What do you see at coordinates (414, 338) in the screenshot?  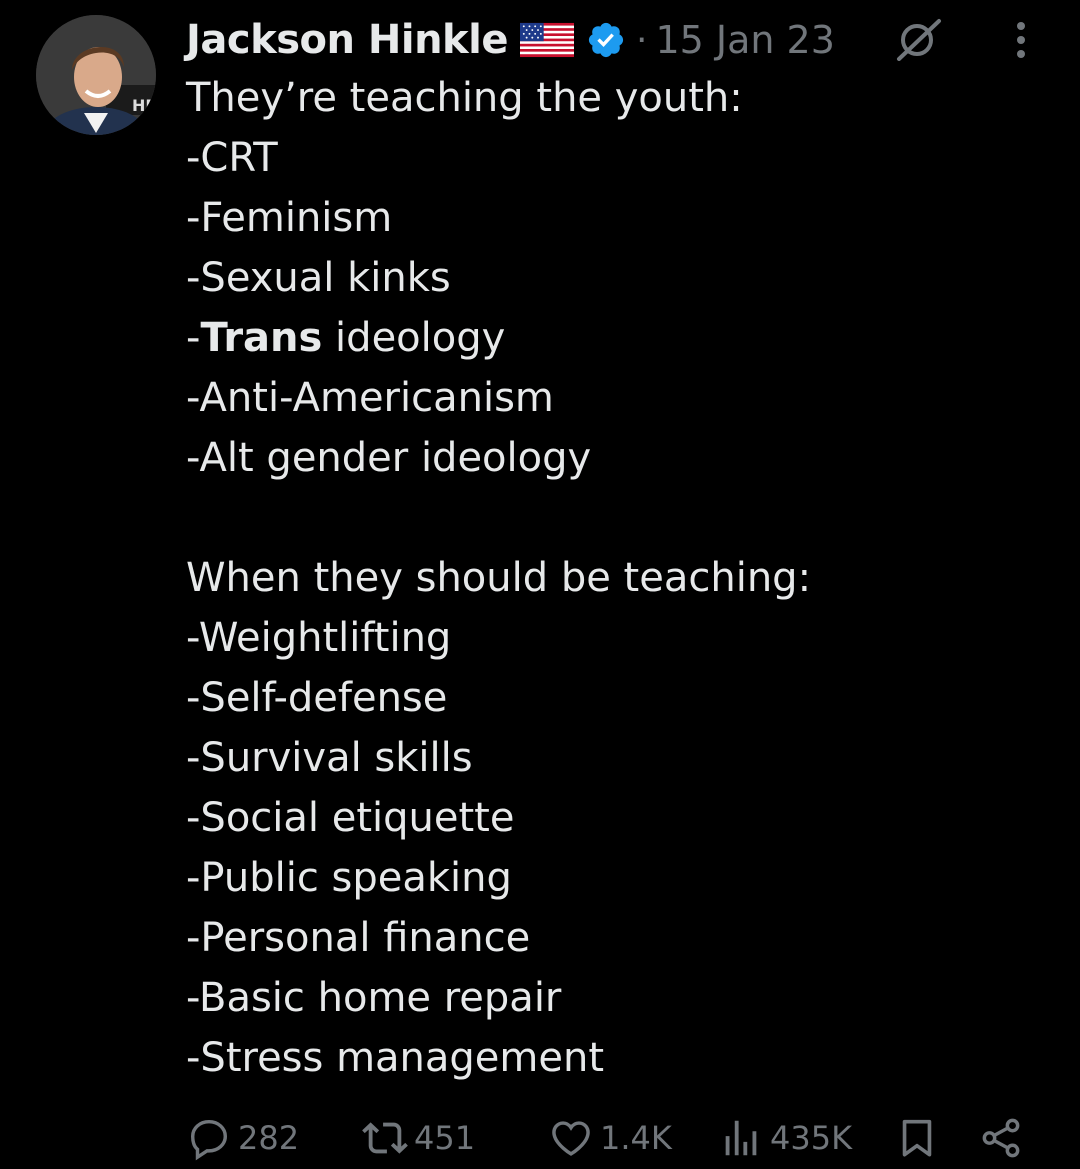 I see `trans-suffix: ideology` at bounding box center [414, 338].